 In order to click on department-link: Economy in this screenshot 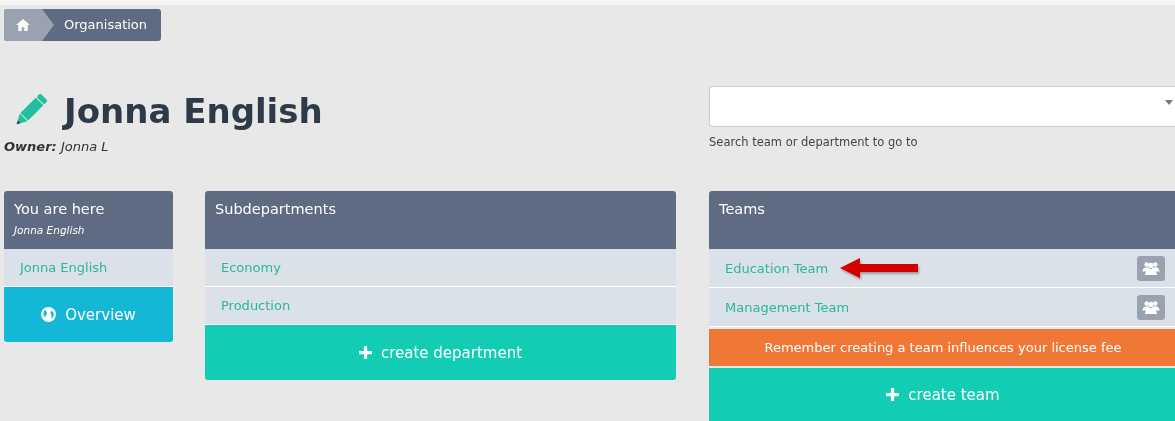, I will do `click(251, 267)`.